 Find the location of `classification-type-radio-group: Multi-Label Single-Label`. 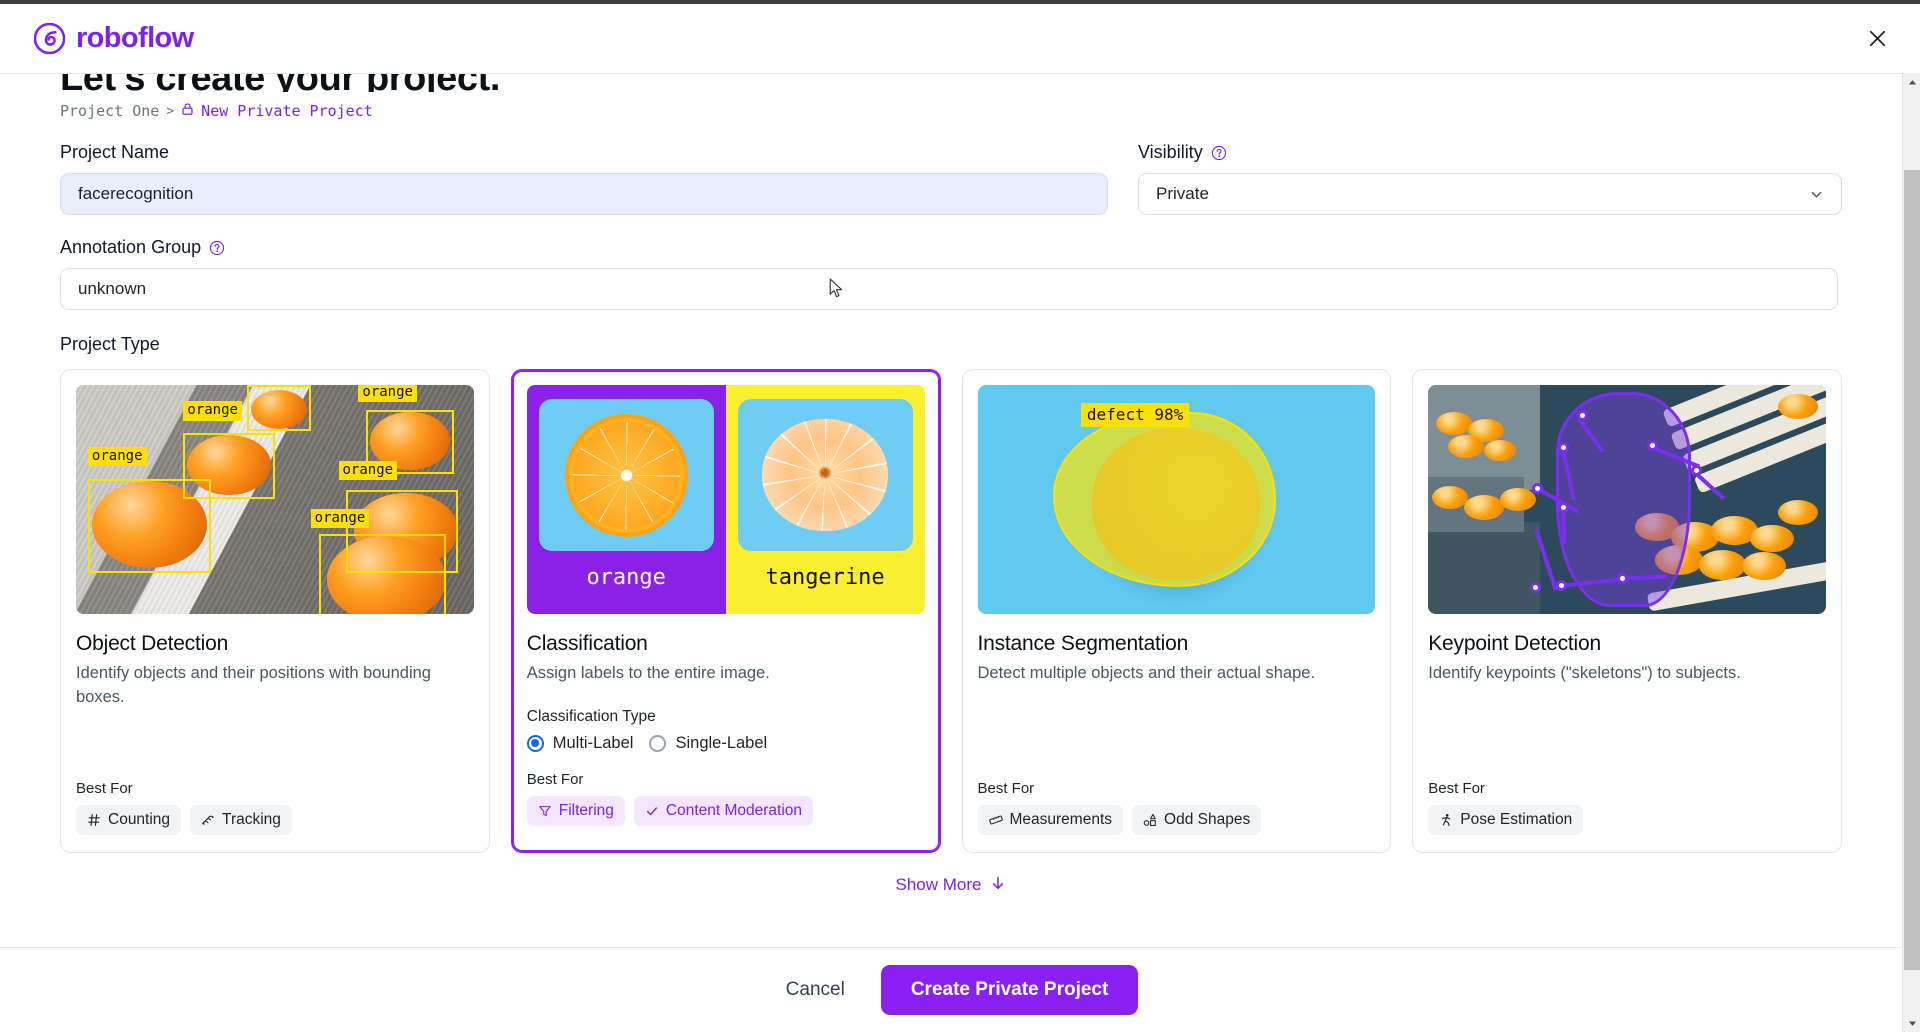

classification-type-radio-group: Multi-Label Single-Label is located at coordinates (725, 743).